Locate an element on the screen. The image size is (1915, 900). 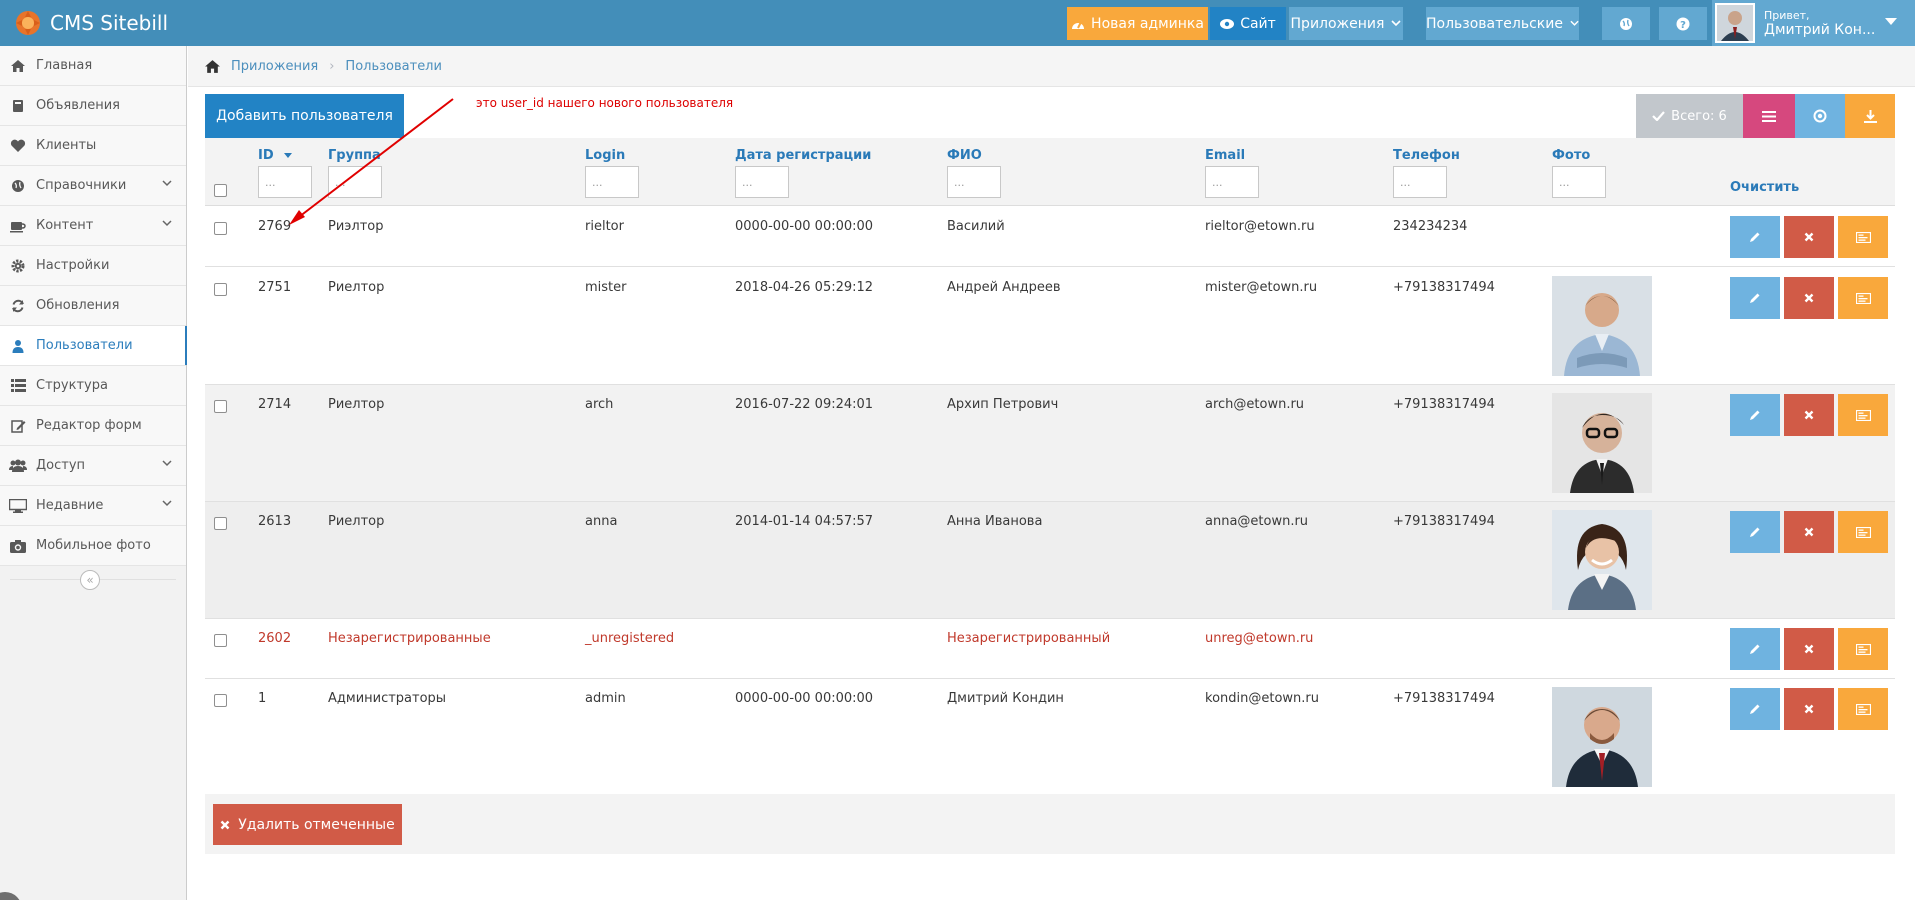
new-admin-button: Новая админка is located at coordinates (1137, 23).